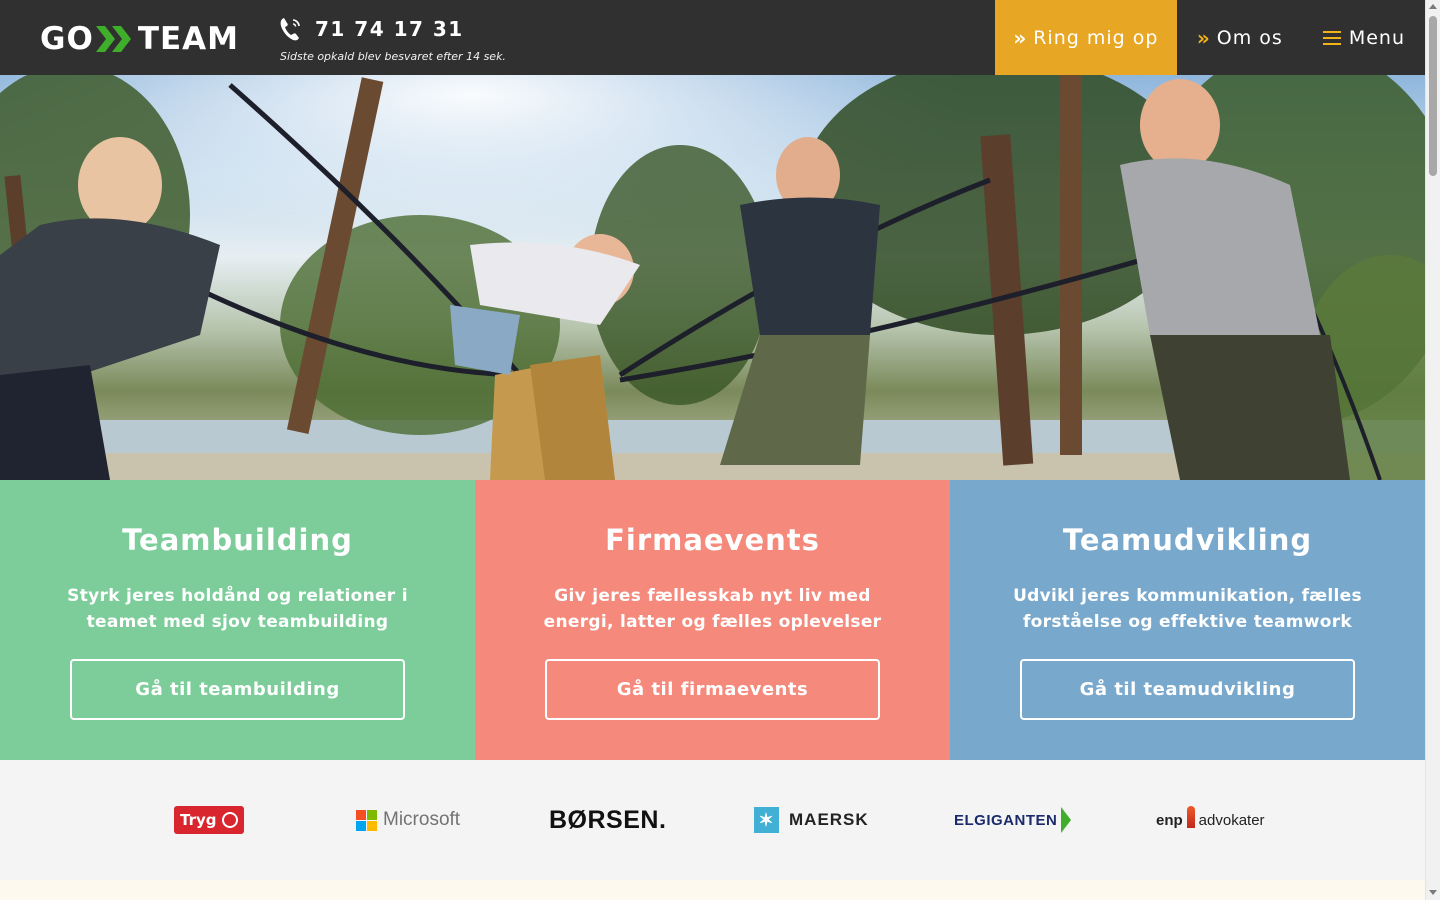 The width and height of the screenshot is (1440, 900). Describe the element at coordinates (712, 890) in the screenshot. I see `next-section-edge` at that location.